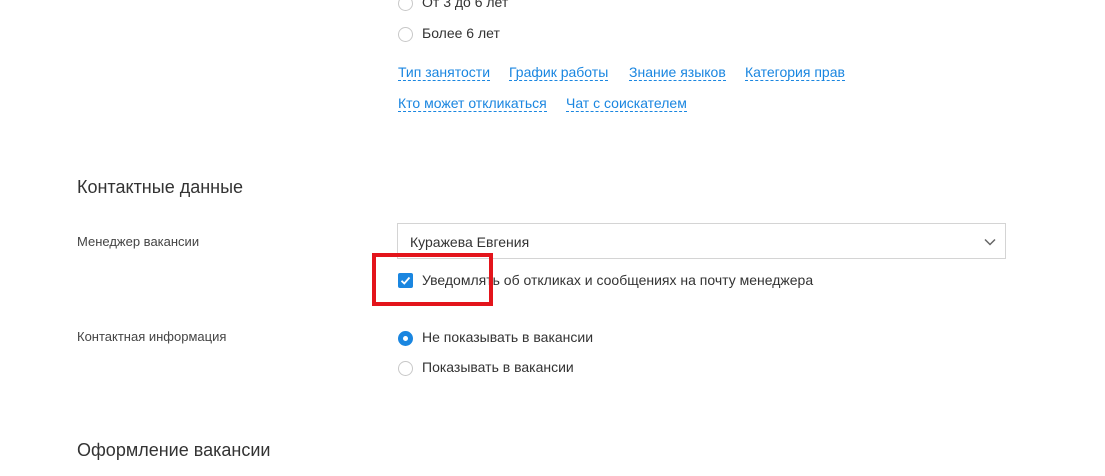 Image resolution: width=1105 pixels, height=476 pixels. Describe the element at coordinates (677, 72) in the screenshot. I see `link-languages: Знание языков` at that location.